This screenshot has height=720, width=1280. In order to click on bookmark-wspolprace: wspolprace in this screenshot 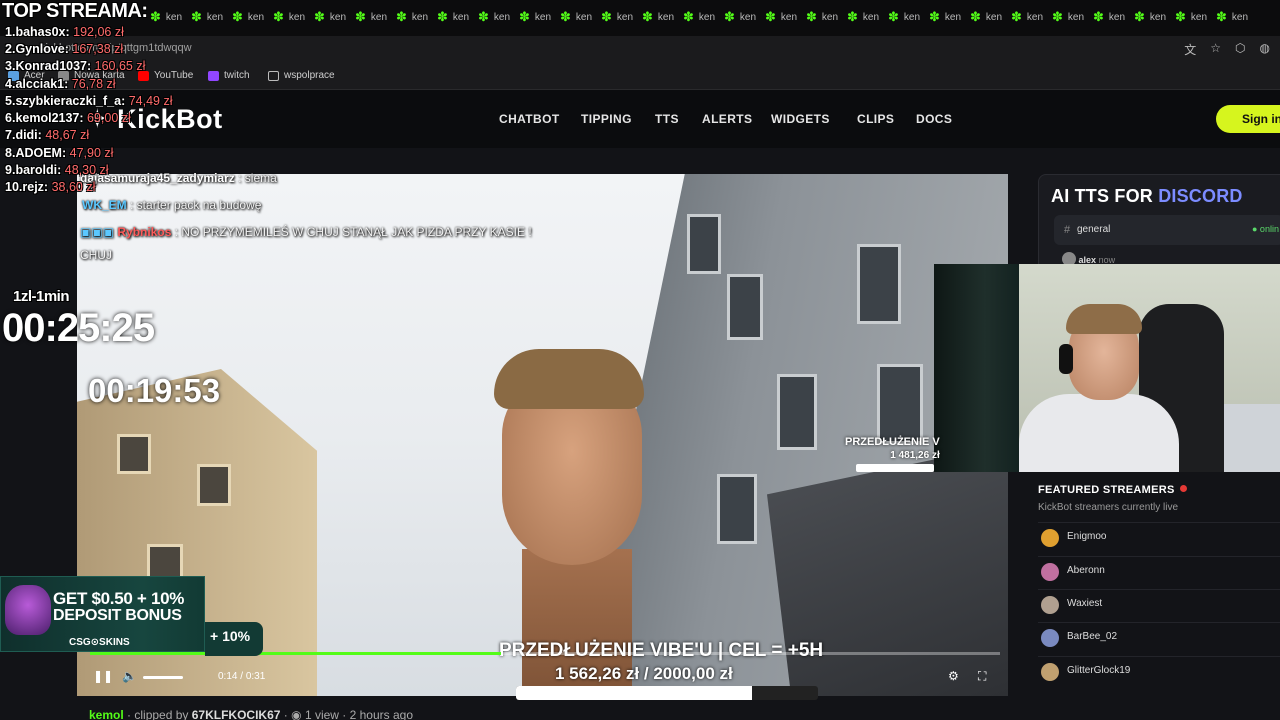, I will do `click(301, 75)`.